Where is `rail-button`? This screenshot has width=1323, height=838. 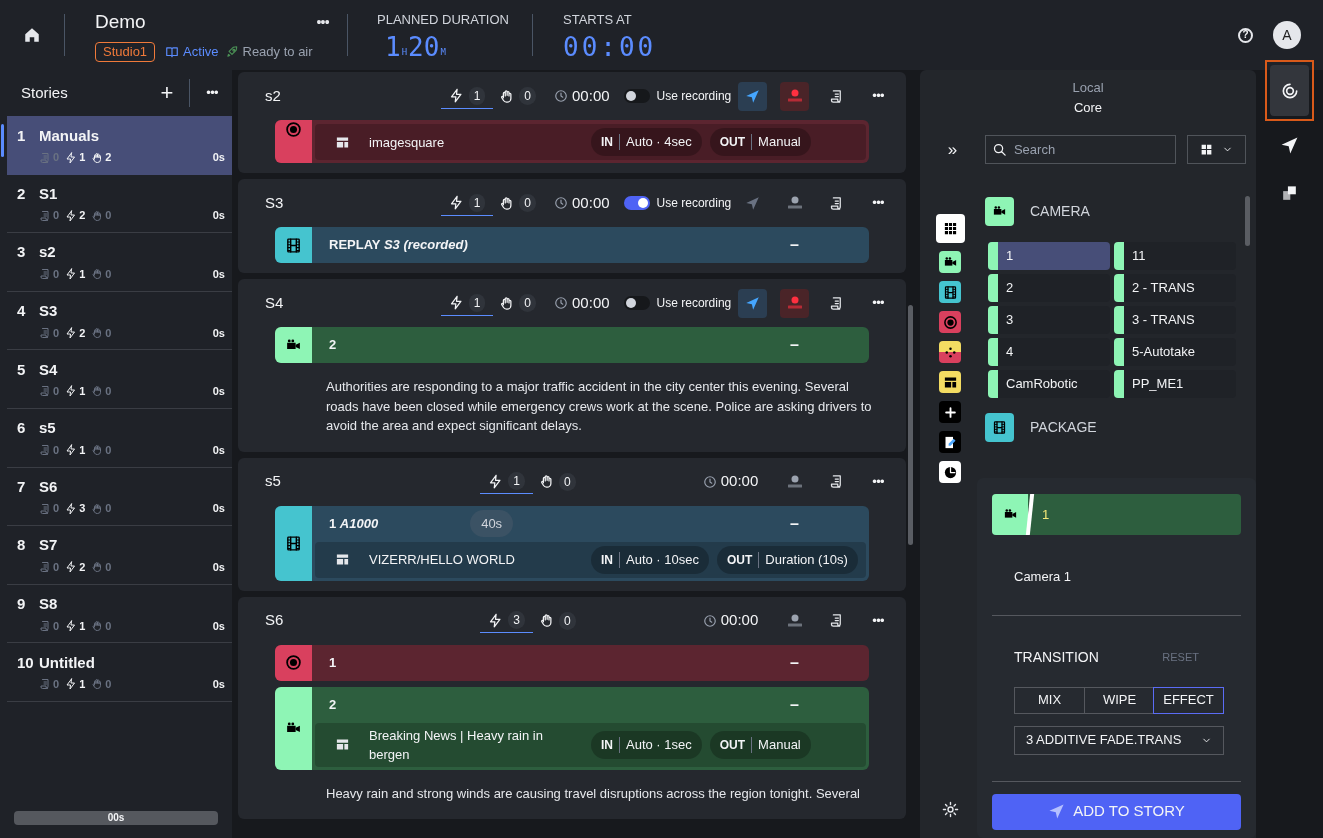
rail-button is located at coordinates (1289, 90).